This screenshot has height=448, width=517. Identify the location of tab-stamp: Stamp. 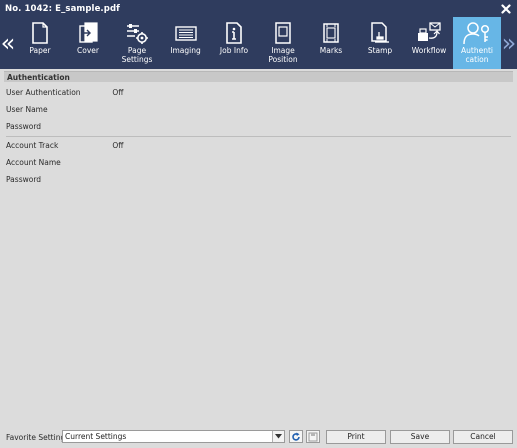
(380, 43).